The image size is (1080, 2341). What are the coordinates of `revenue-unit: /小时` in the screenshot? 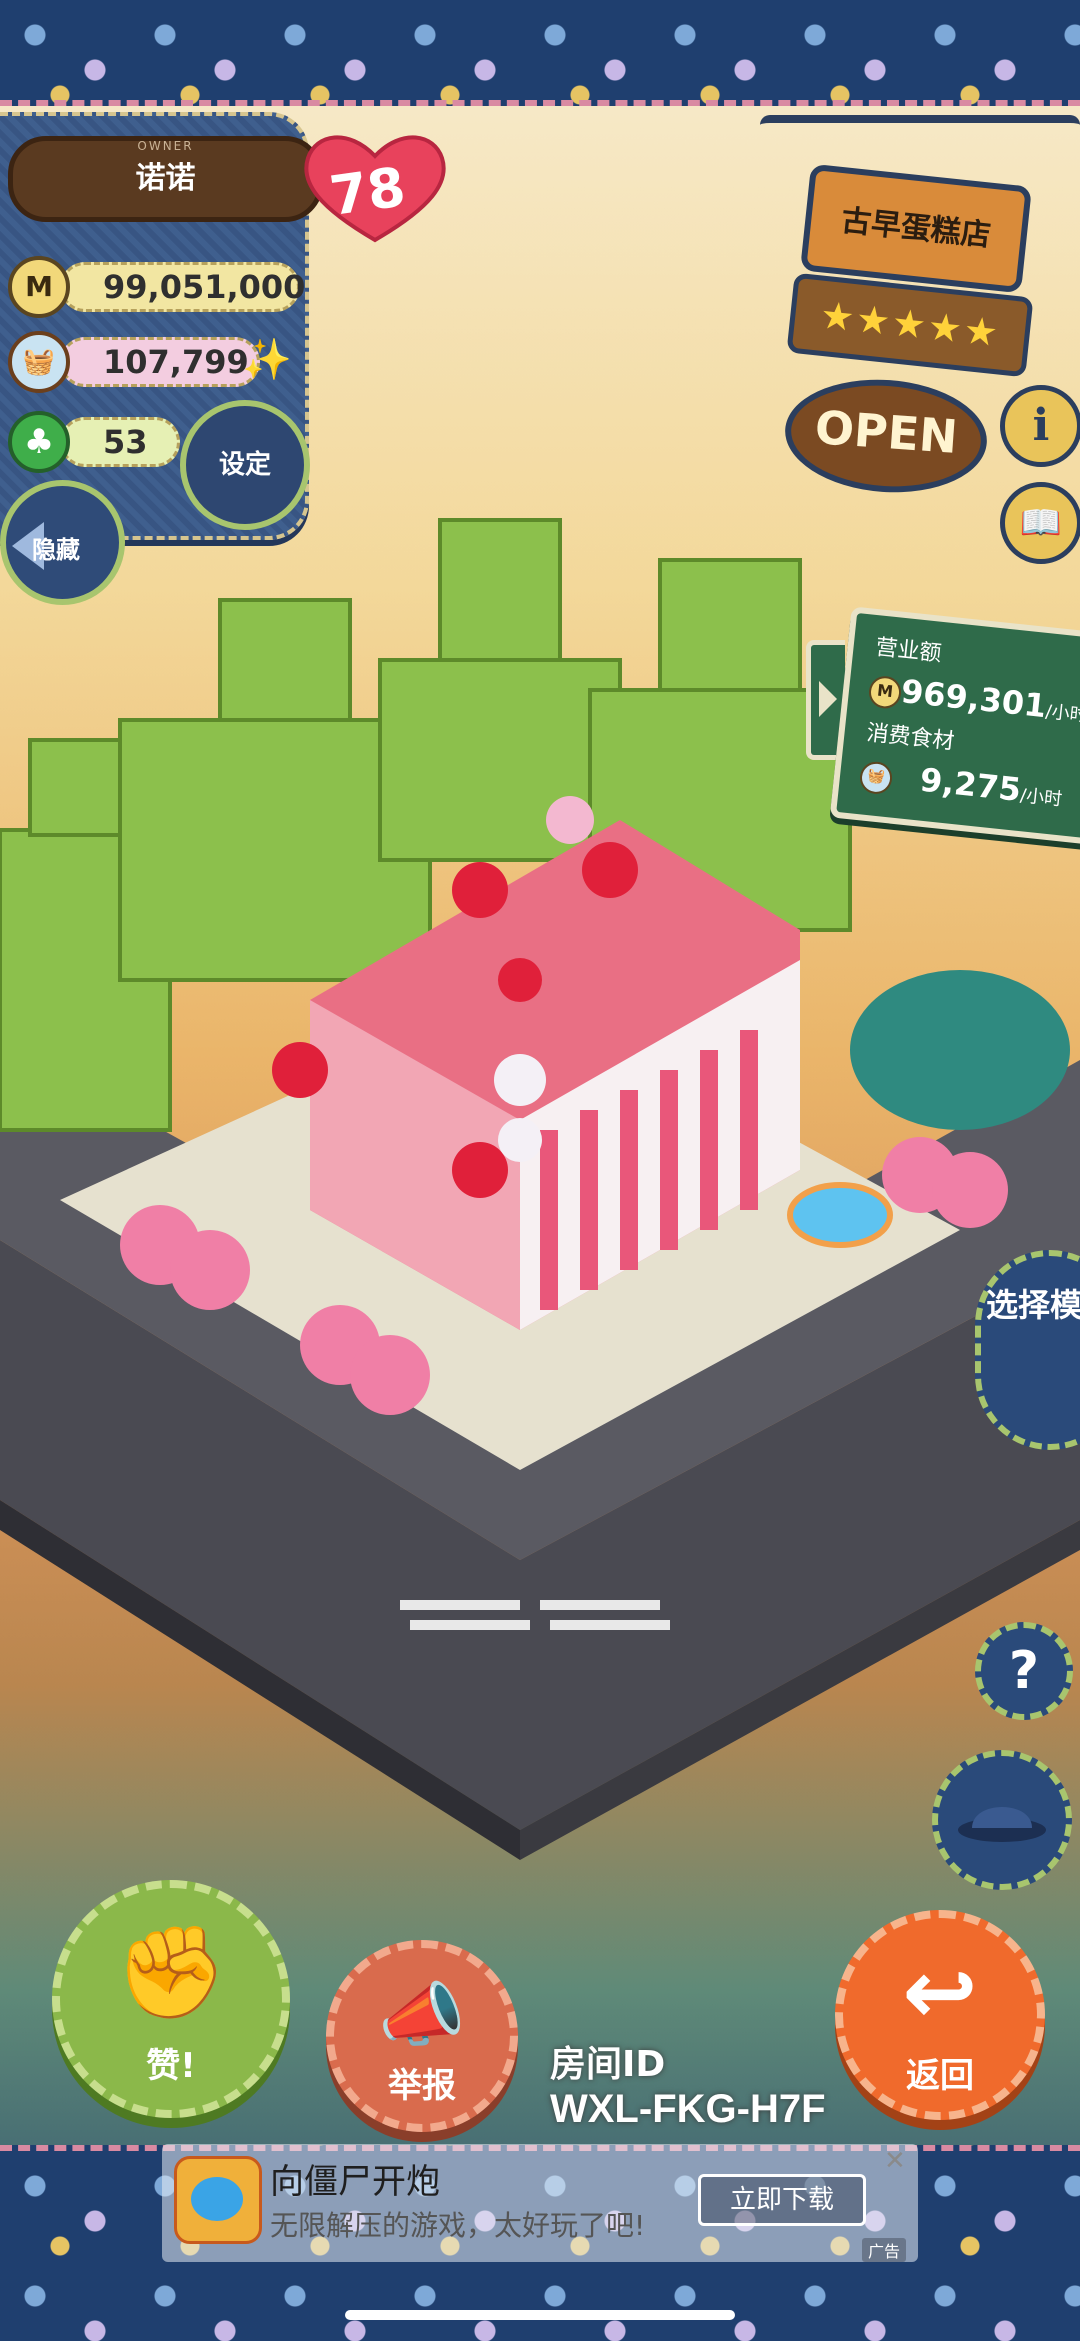 It's located at (1062, 714).